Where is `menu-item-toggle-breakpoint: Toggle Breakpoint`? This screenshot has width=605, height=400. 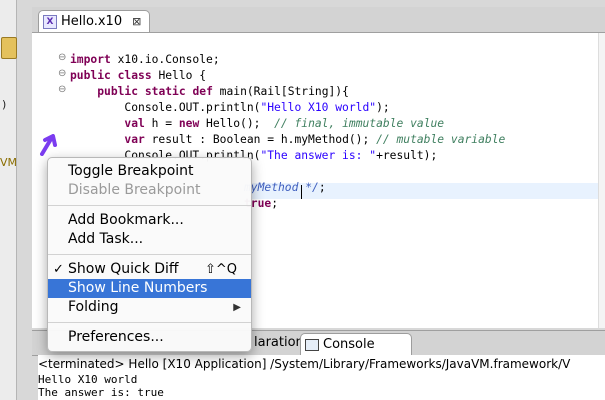 menu-item-toggle-breakpoint: Toggle Breakpoint is located at coordinates (149, 171).